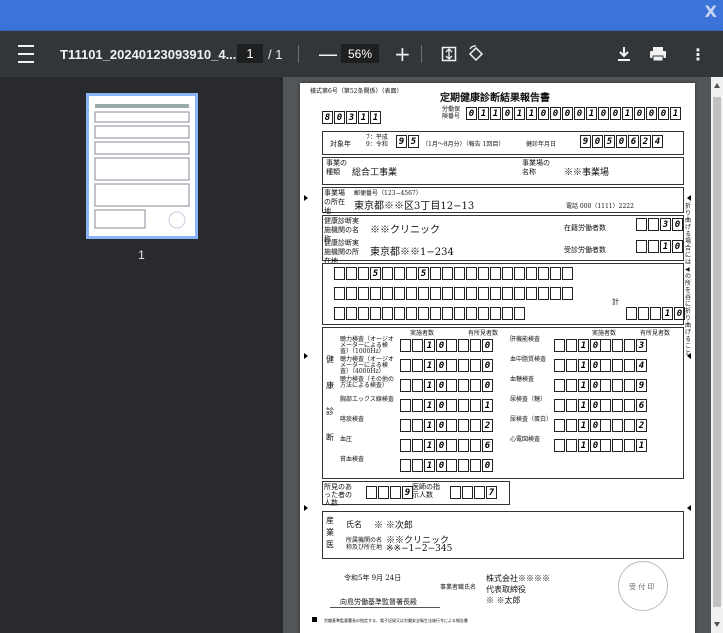 The height and width of the screenshot is (633, 723). Describe the element at coordinates (330, 532) in the screenshot. I see `doctor-section-label: 産業医` at that location.